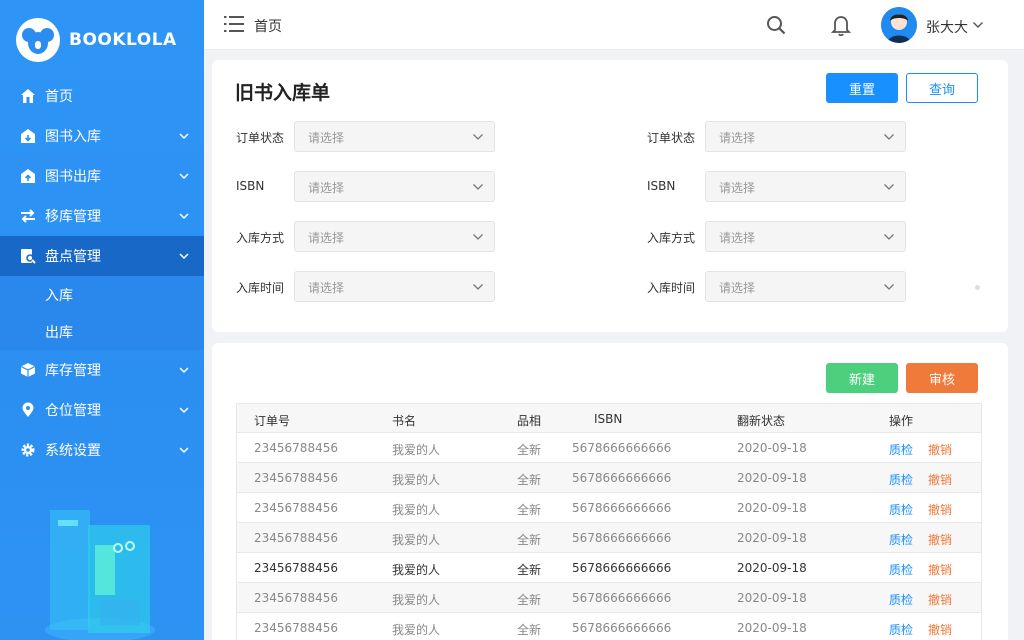 The height and width of the screenshot is (640, 1024). I want to click on isbn-select-2: 请选择, so click(805, 186).